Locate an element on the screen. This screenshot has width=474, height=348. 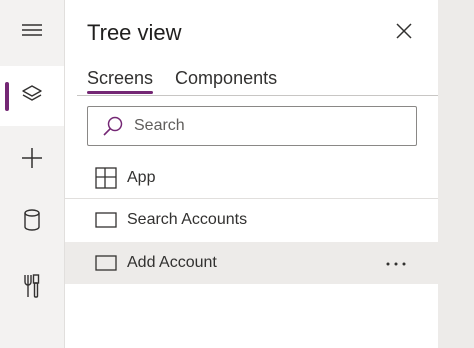
panel-title: Tree view is located at coordinates (134, 32).